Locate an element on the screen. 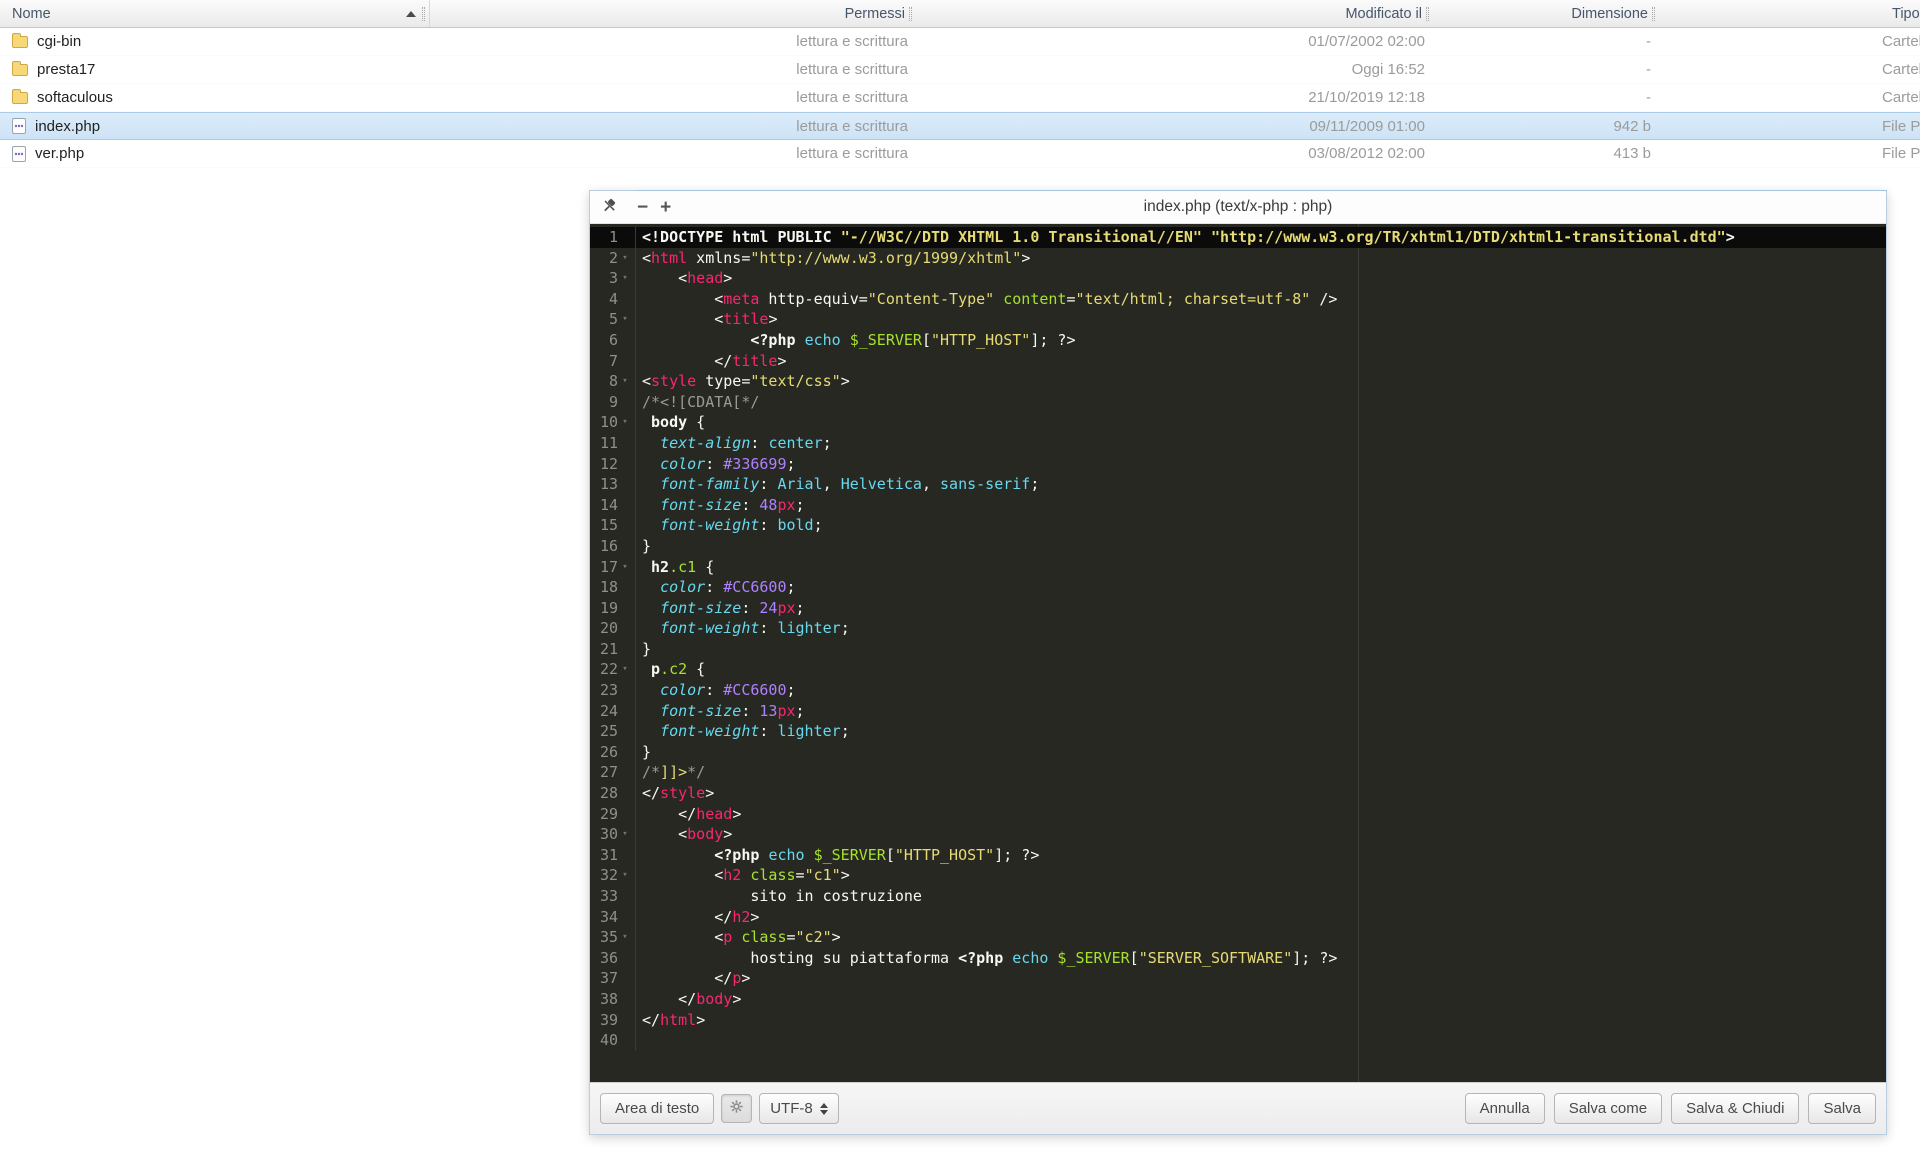 The height and width of the screenshot is (1159, 1920). salva-e-chiudi-button: Salva & Chiudi is located at coordinates (1735, 1108).